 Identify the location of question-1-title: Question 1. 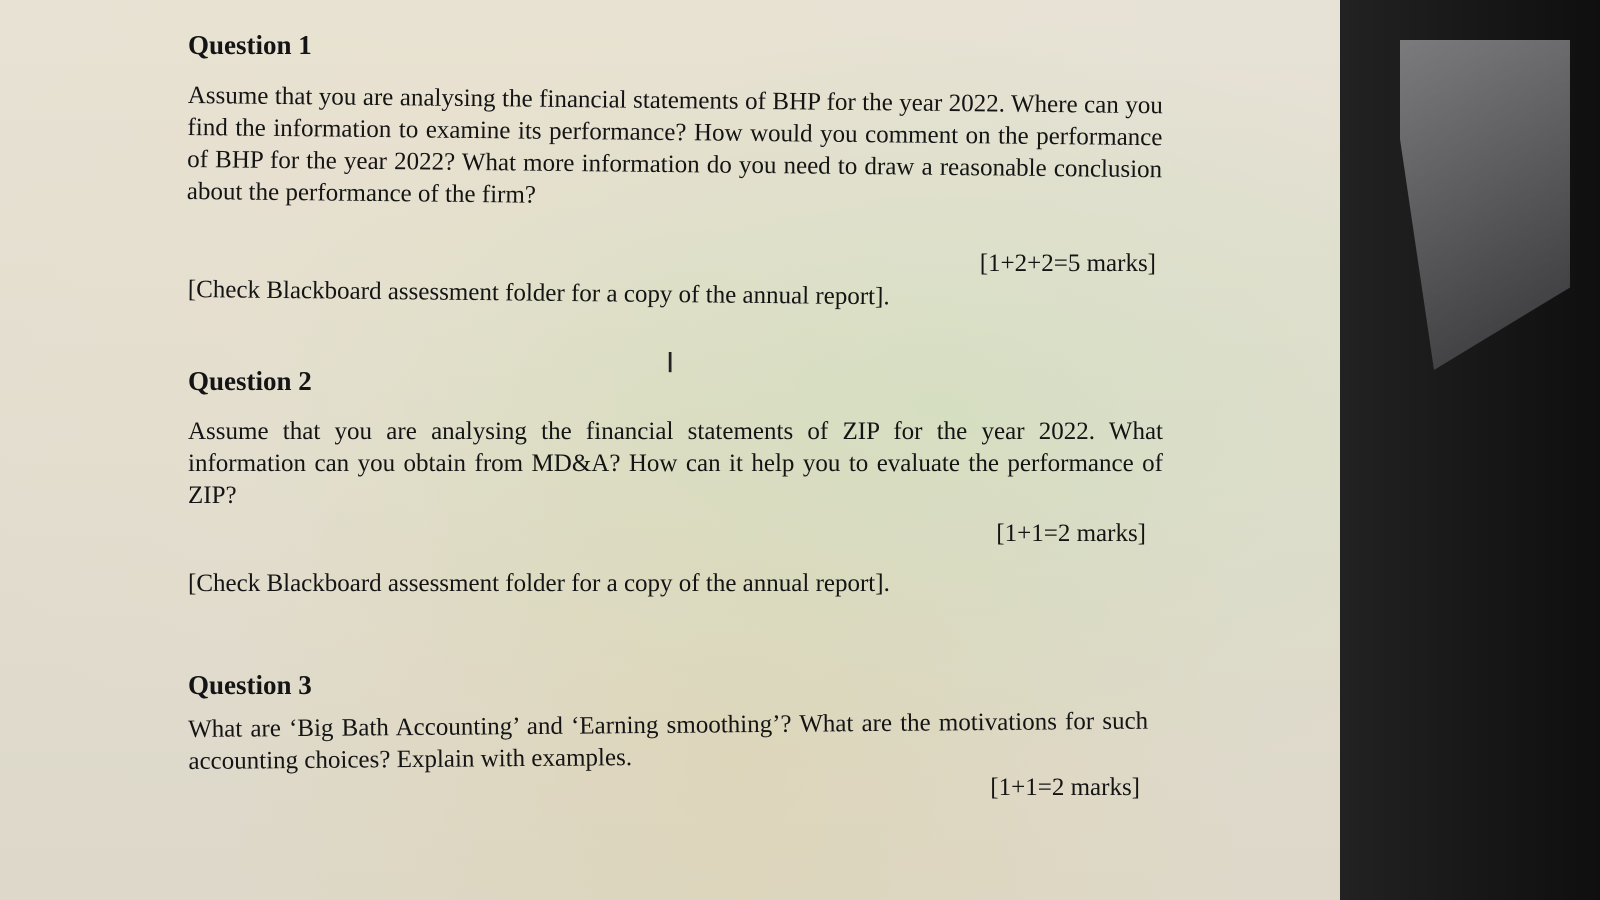
(250, 45).